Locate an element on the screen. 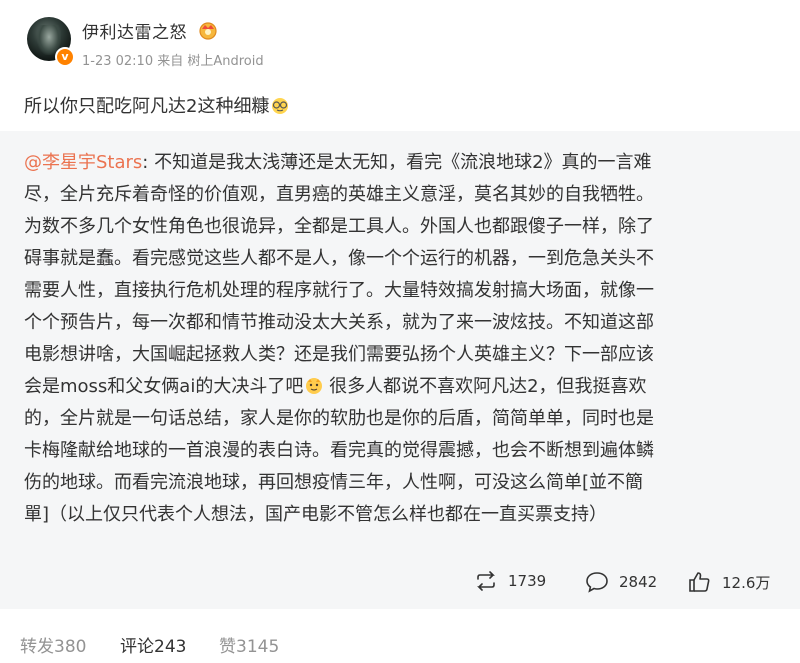 This screenshot has width=800, height=663. thumbs-up-icon is located at coordinates (699, 582).